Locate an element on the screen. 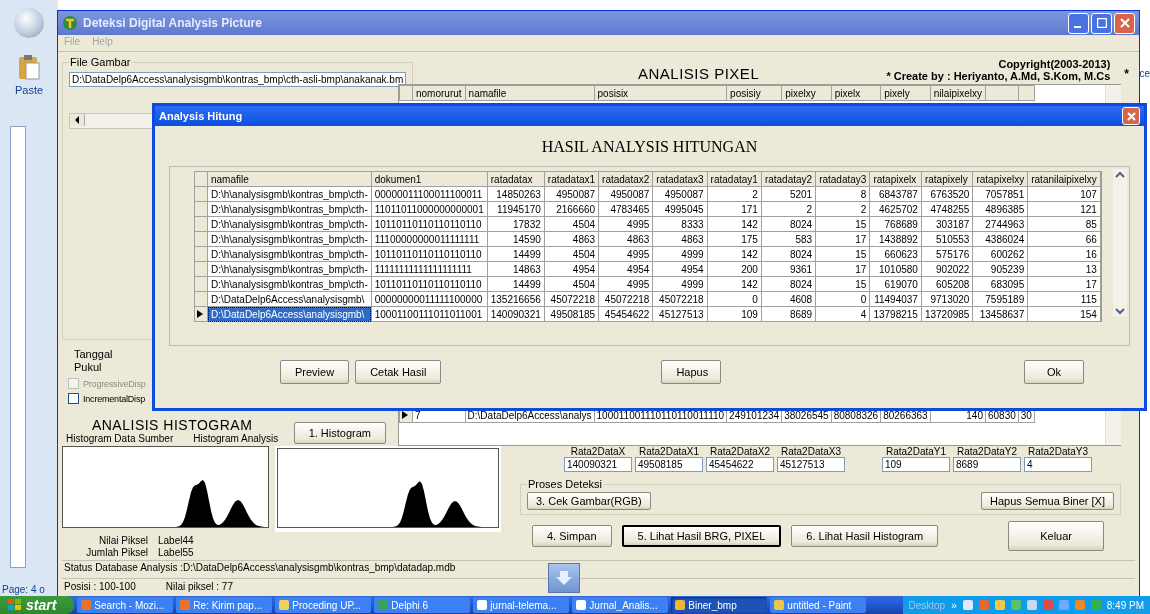 This screenshot has height=614, width=1150. office-orb-icon is located at coordinates (29, 23).